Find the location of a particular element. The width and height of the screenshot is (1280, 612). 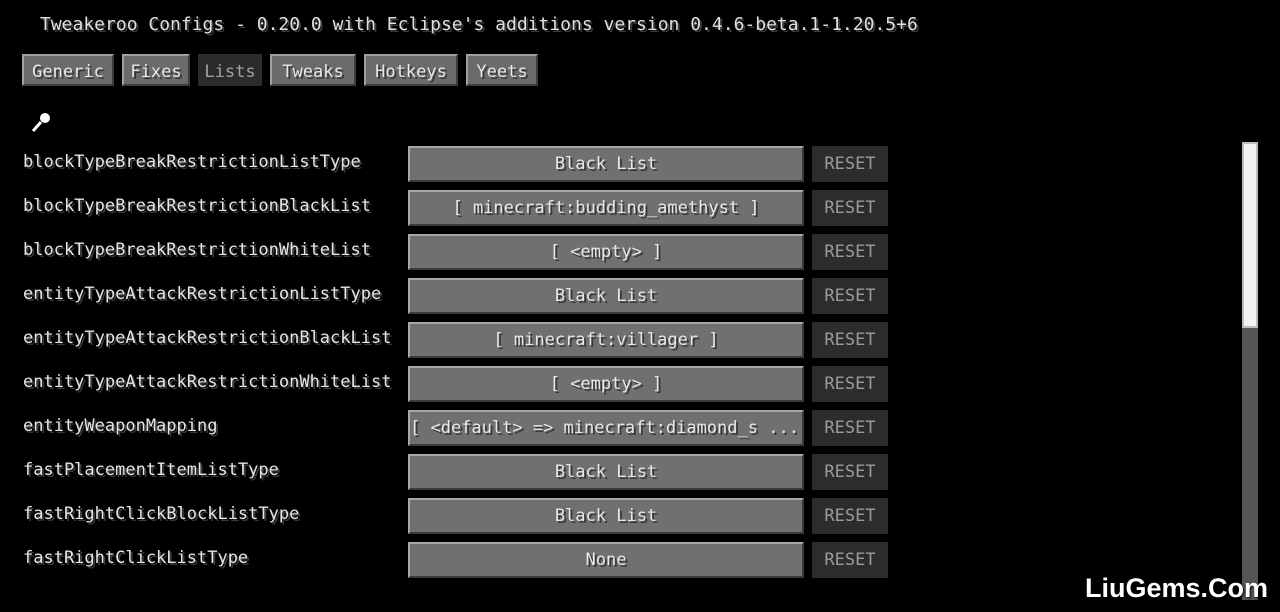

config-row: fastRightClickListType None RESET is located at coordinates (450, 560).